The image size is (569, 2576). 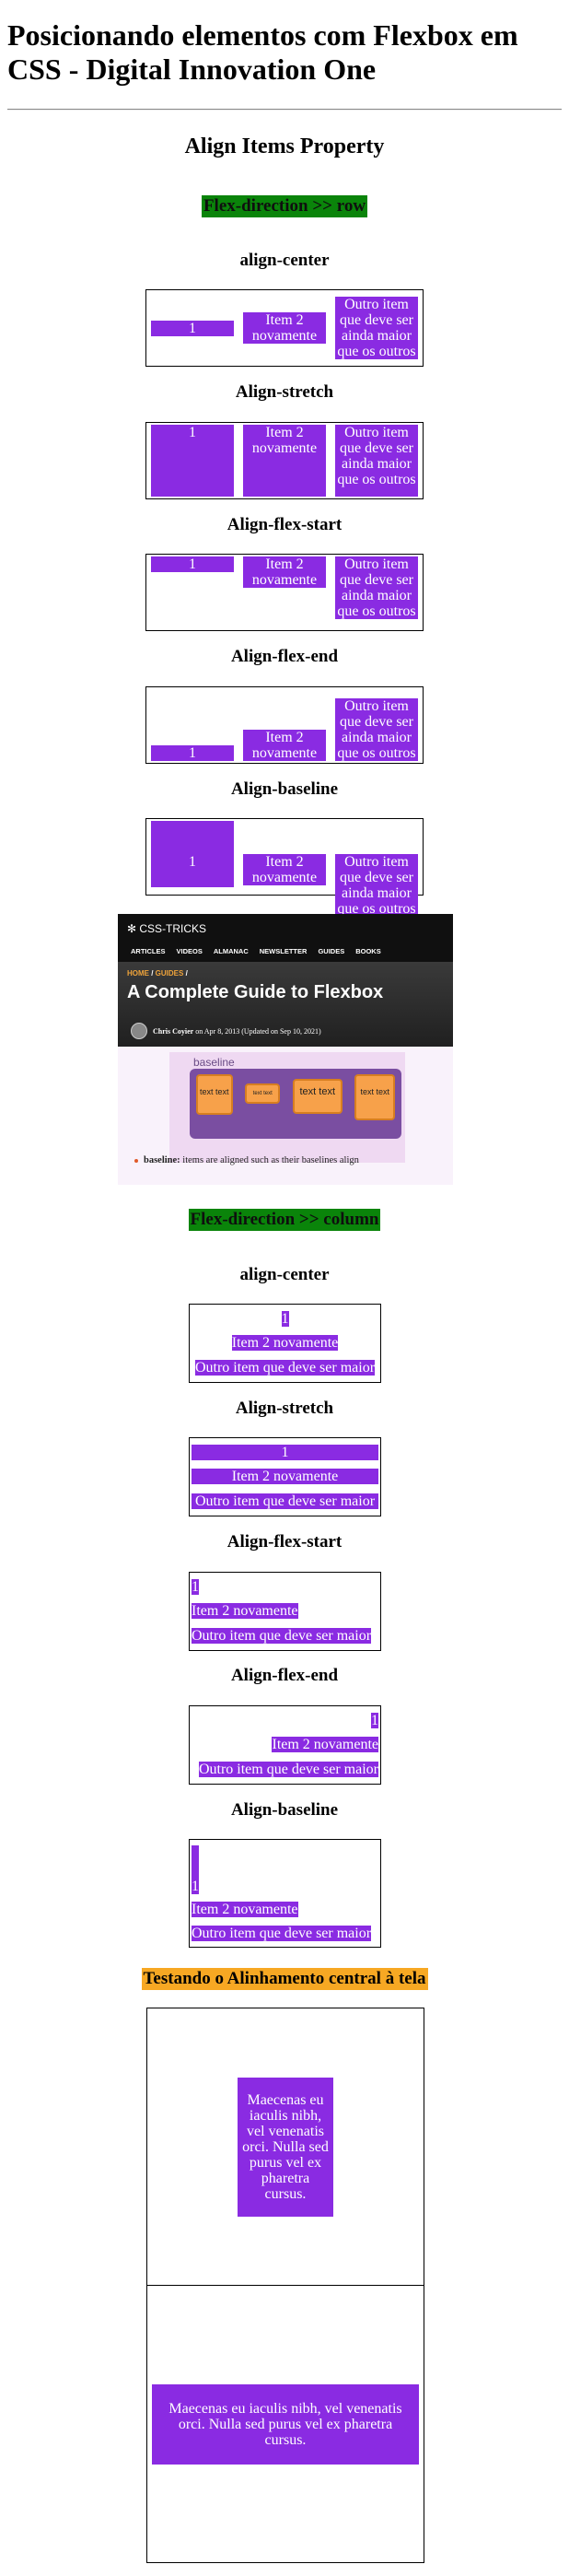 I want to click on author-date: on Apr 8, 2013 (Updated on Sep 10, 2021), so click(x=257, y=1031).